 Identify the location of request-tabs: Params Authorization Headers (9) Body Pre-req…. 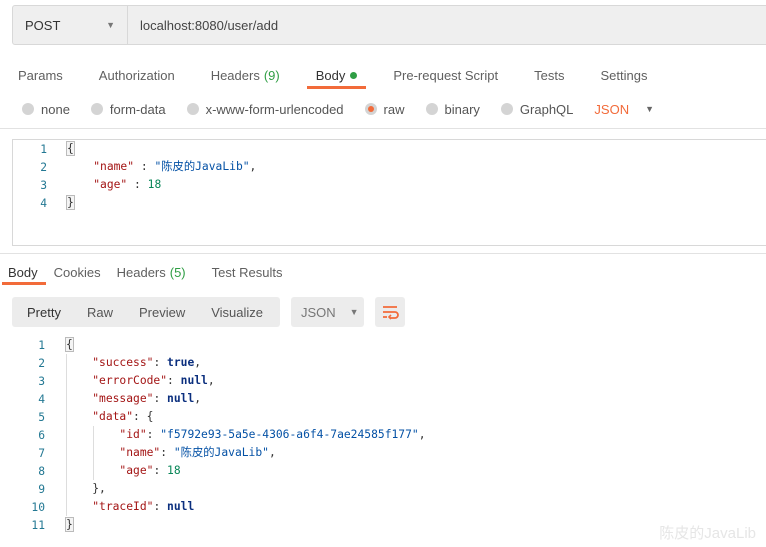
(332, 75).